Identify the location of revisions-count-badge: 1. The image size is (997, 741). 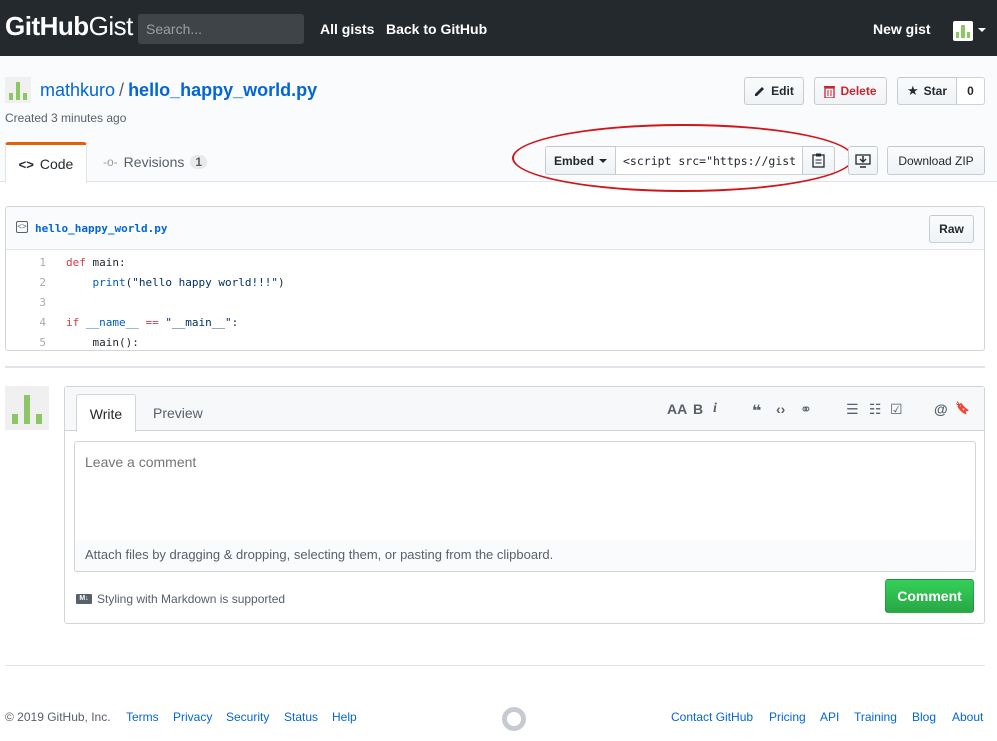
(199, 162).